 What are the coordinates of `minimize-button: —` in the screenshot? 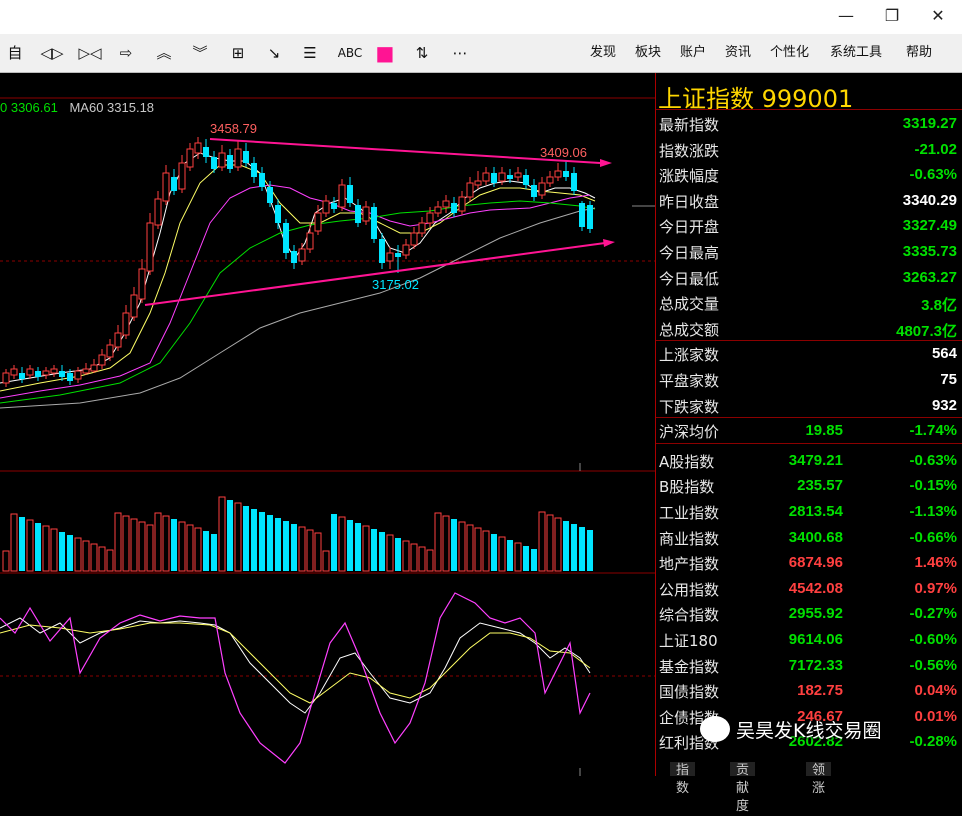 It's located at (846, 16).